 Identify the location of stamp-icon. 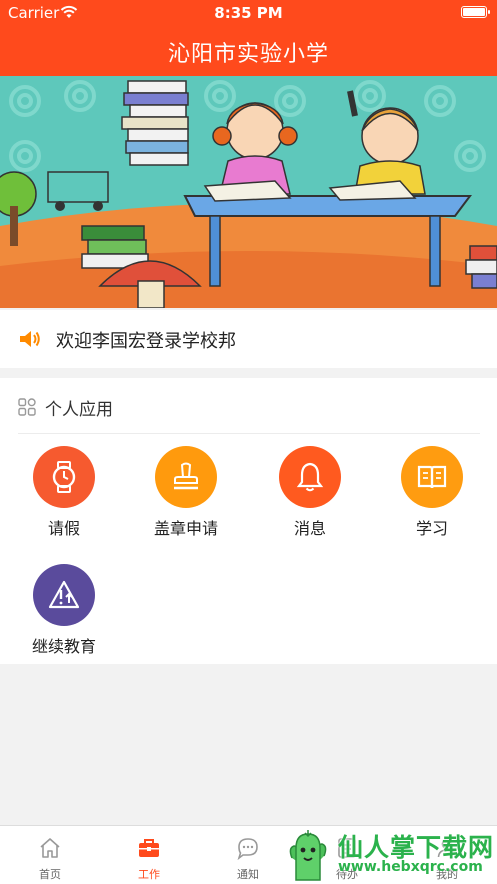
(186, 476).